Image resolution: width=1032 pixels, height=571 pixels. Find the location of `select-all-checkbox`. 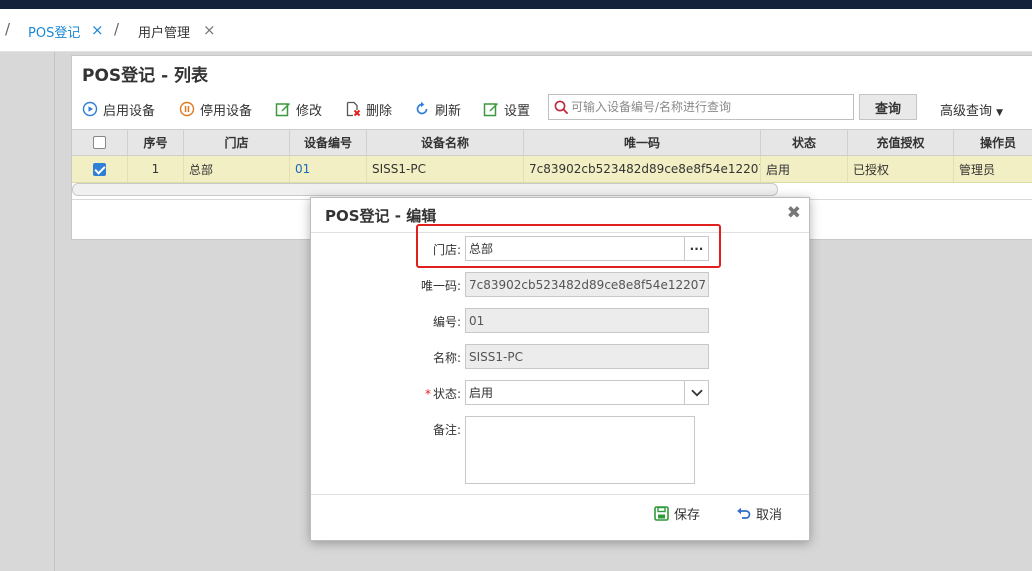

select-all-checkbox is located at coordinates (99, 142).